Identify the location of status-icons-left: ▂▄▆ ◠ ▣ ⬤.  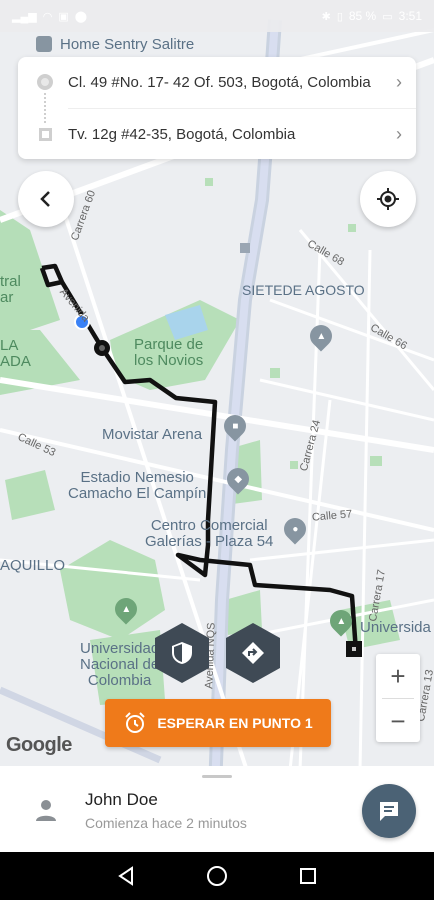
(49, 16).